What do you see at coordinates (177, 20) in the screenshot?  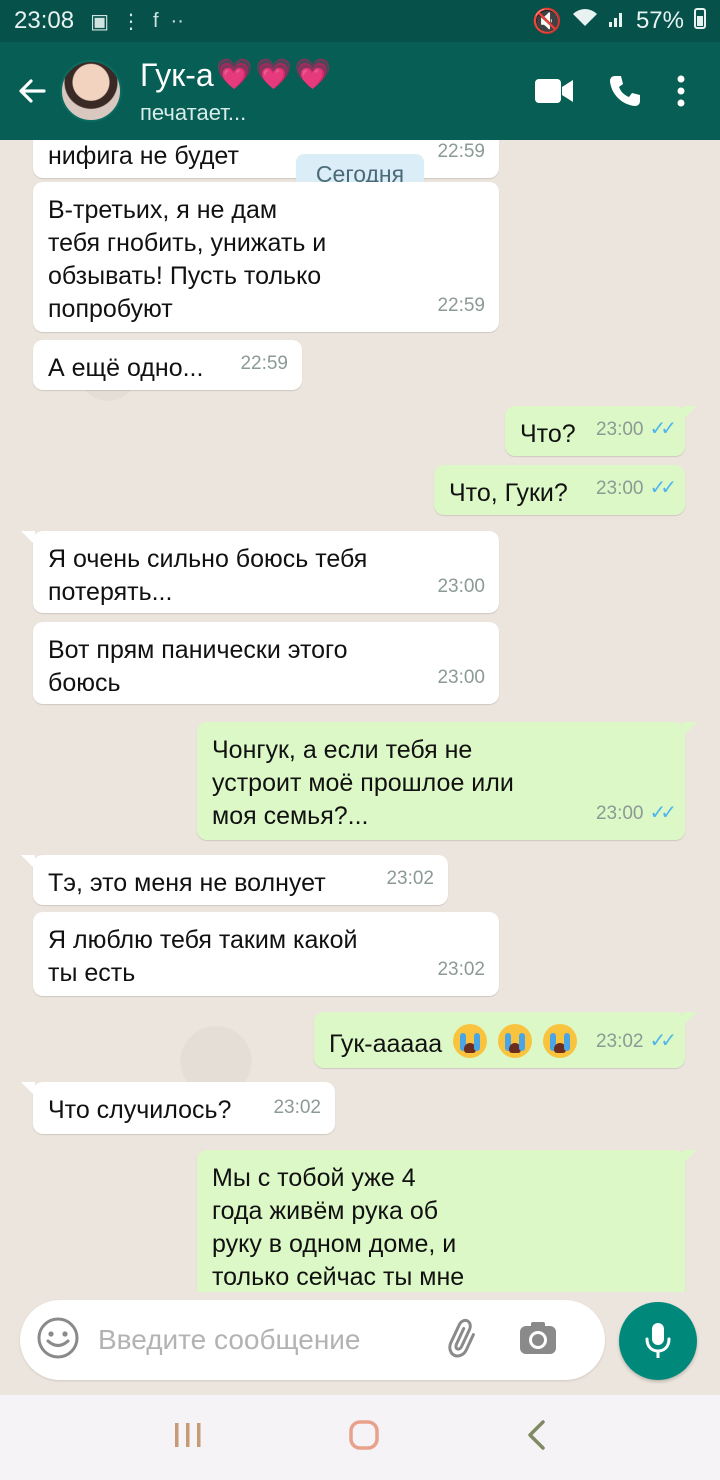 I see `more-notifications-icon: ··` at bounding box center [177, 20].